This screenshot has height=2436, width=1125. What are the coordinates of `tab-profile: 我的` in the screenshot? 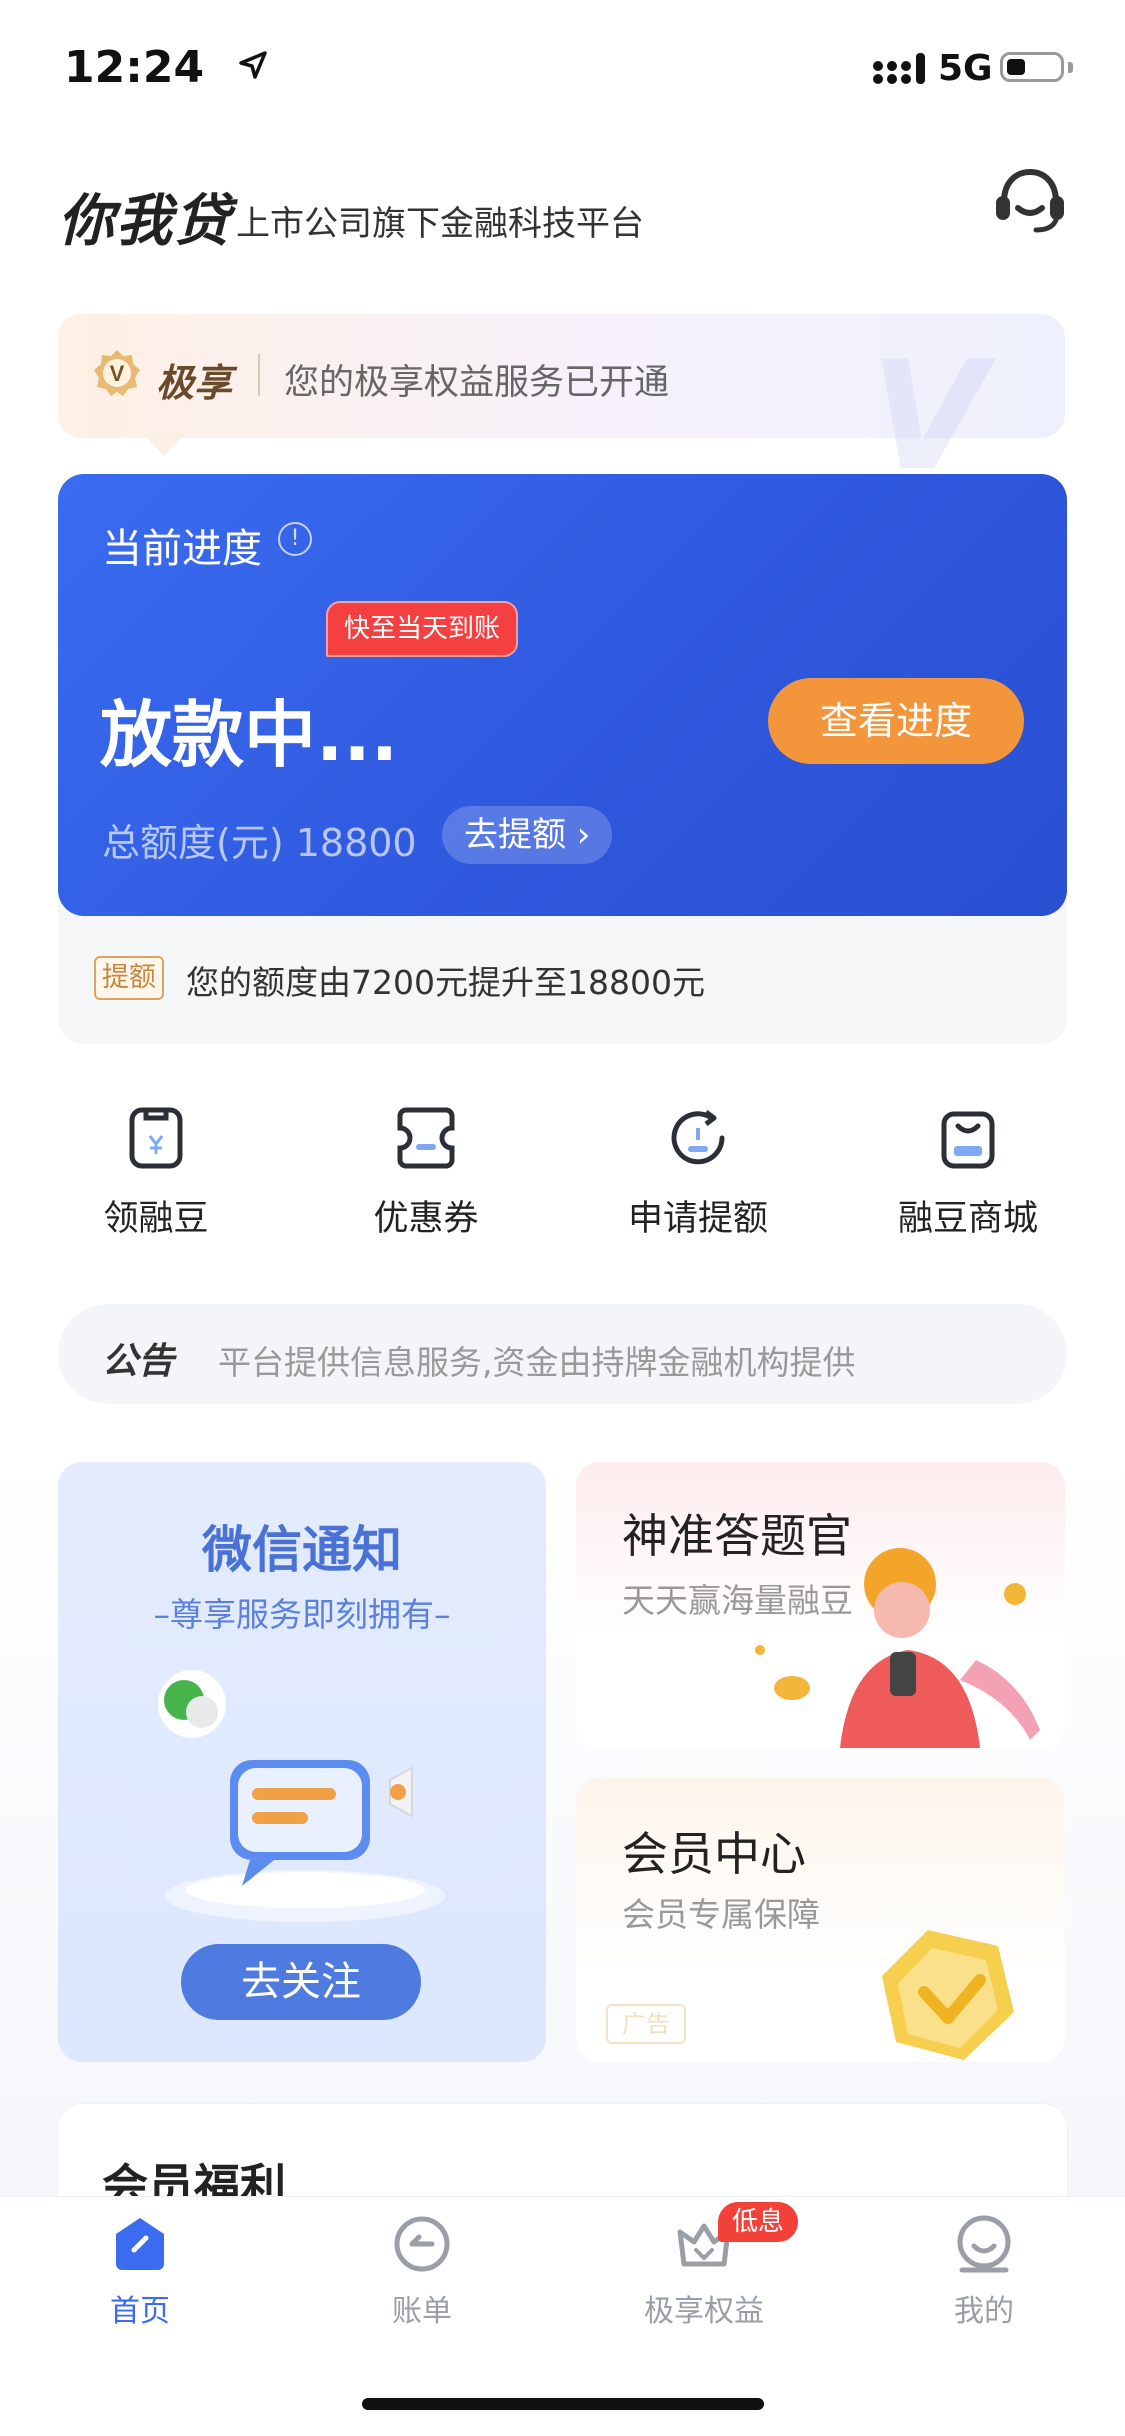 It's located at (984, 2272).